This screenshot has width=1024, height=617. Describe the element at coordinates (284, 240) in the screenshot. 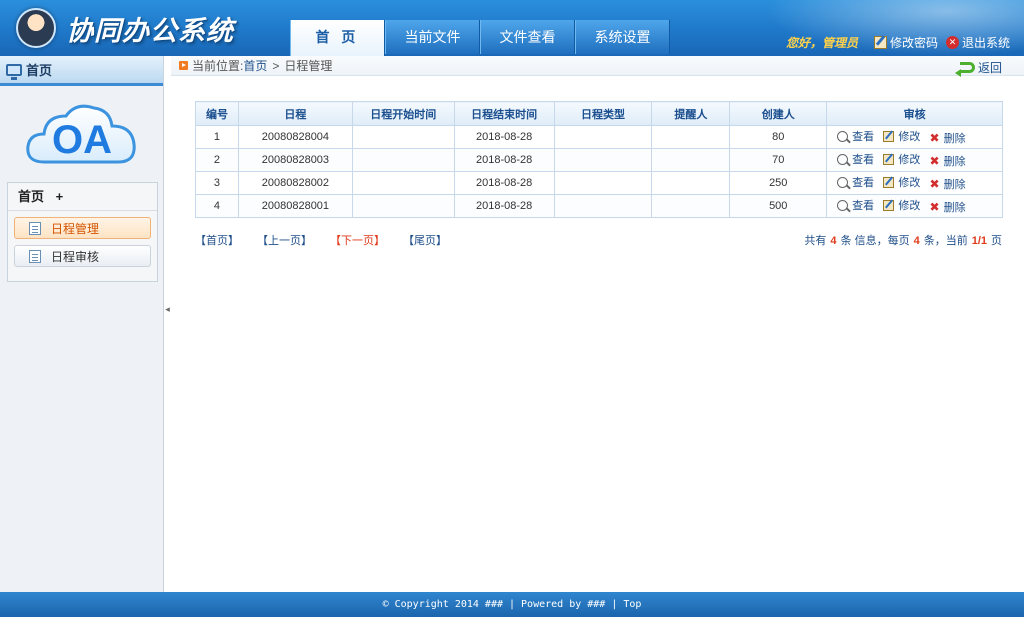

I see `prev-page-link: 【上一页】` at that location.